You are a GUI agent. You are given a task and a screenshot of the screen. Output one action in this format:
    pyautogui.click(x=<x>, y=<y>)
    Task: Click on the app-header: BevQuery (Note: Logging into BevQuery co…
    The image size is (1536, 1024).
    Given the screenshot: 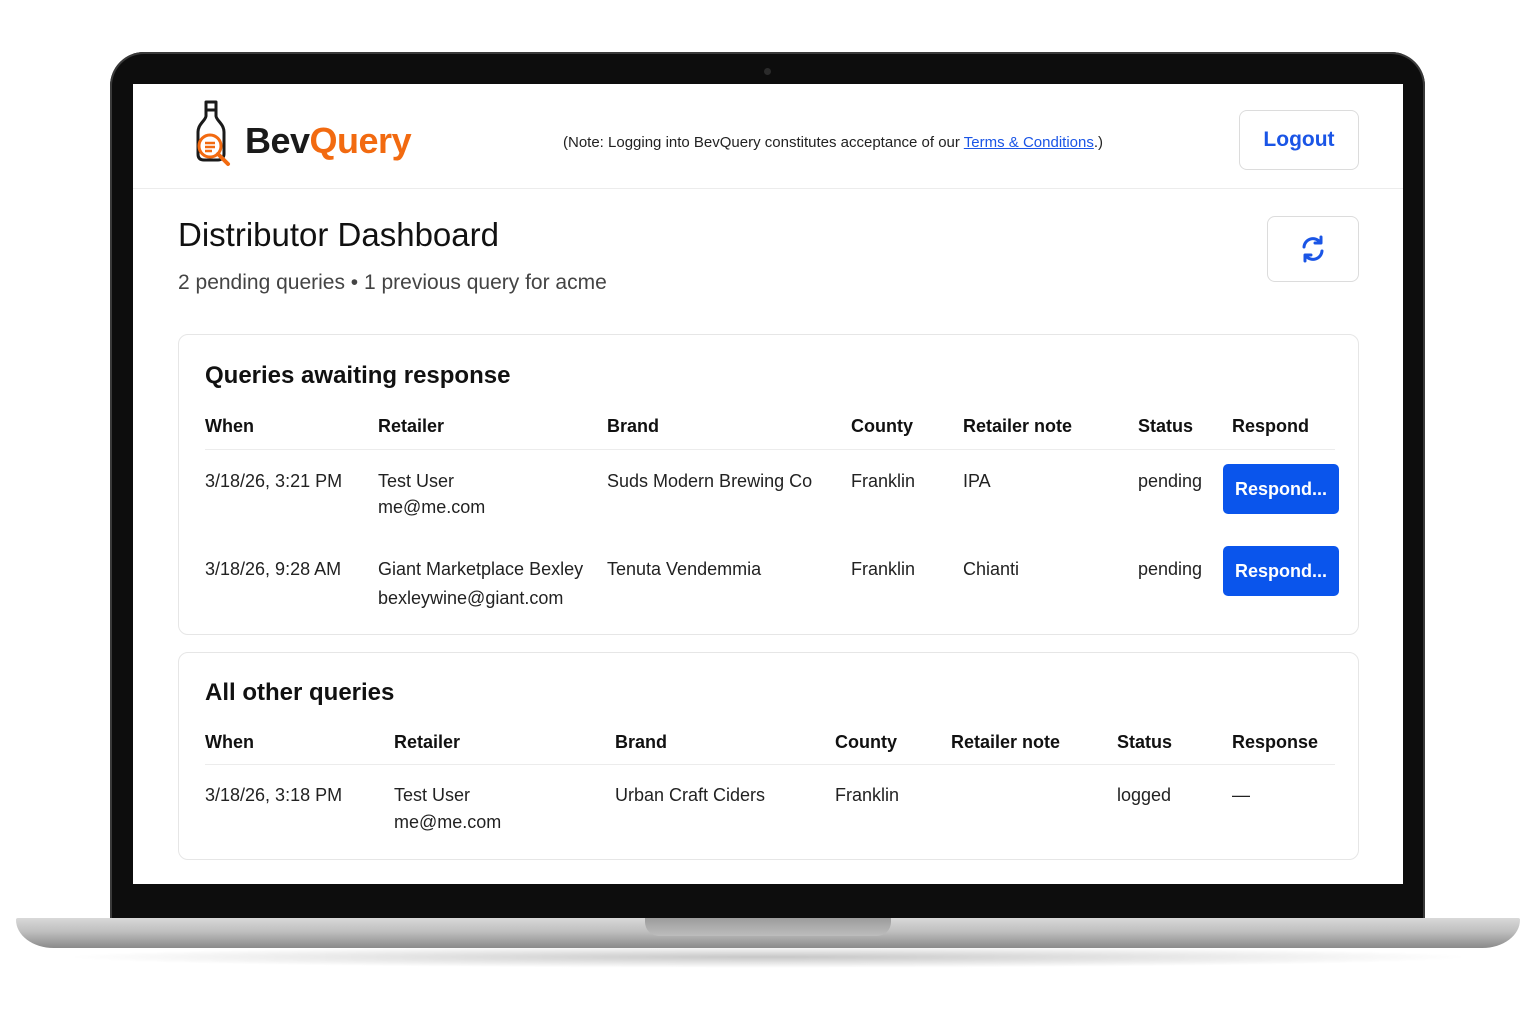 What is the action you would take?
    pyautogui.click(x=768, y=136)
    